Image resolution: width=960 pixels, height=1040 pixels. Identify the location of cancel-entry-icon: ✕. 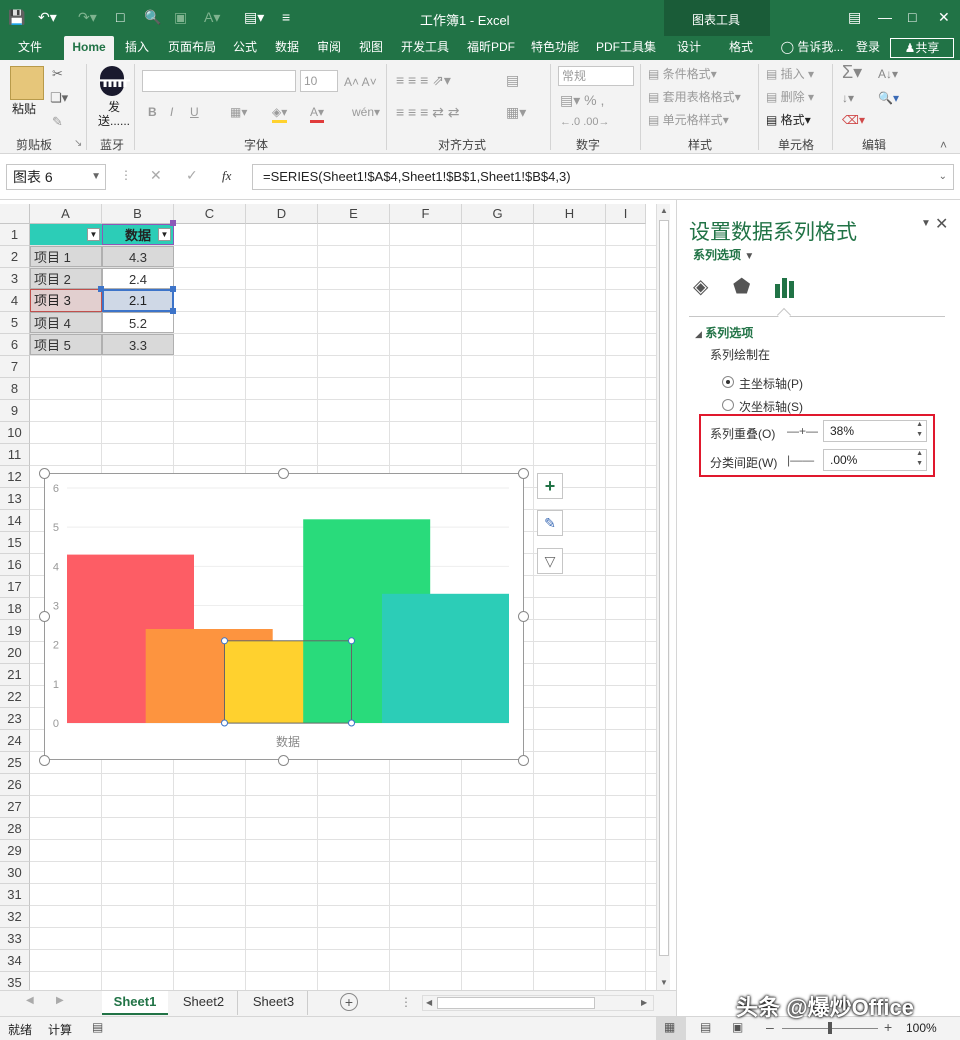
(156, 175).